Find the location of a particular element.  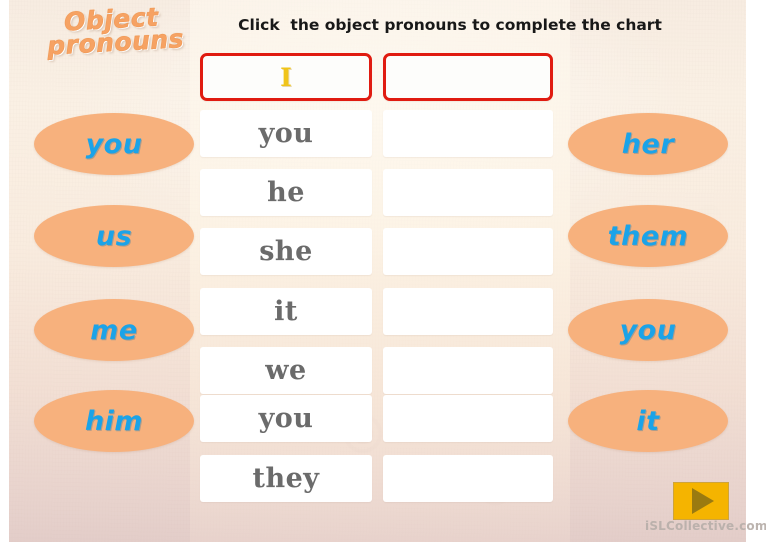

play-button is located at coordinates (701, 501).